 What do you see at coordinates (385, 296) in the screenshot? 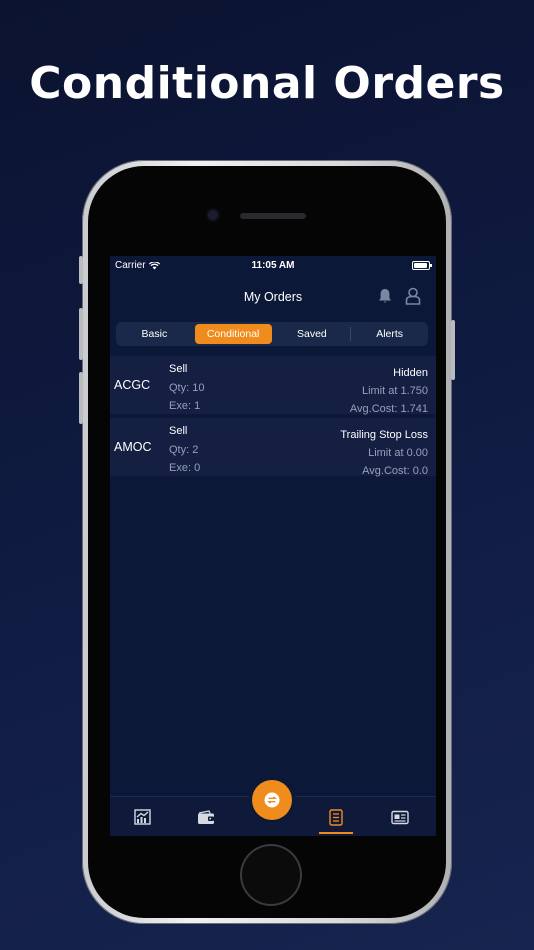
I see `bell-icon` at bounding box center [385, 296].